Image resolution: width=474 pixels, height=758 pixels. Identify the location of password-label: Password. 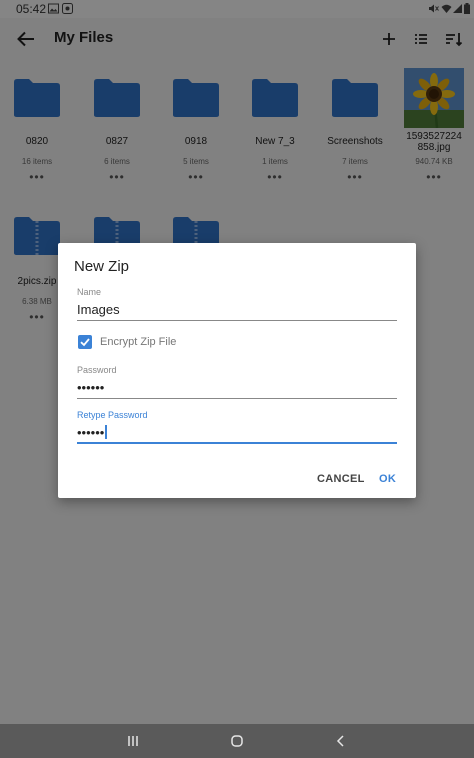
(97, 370).